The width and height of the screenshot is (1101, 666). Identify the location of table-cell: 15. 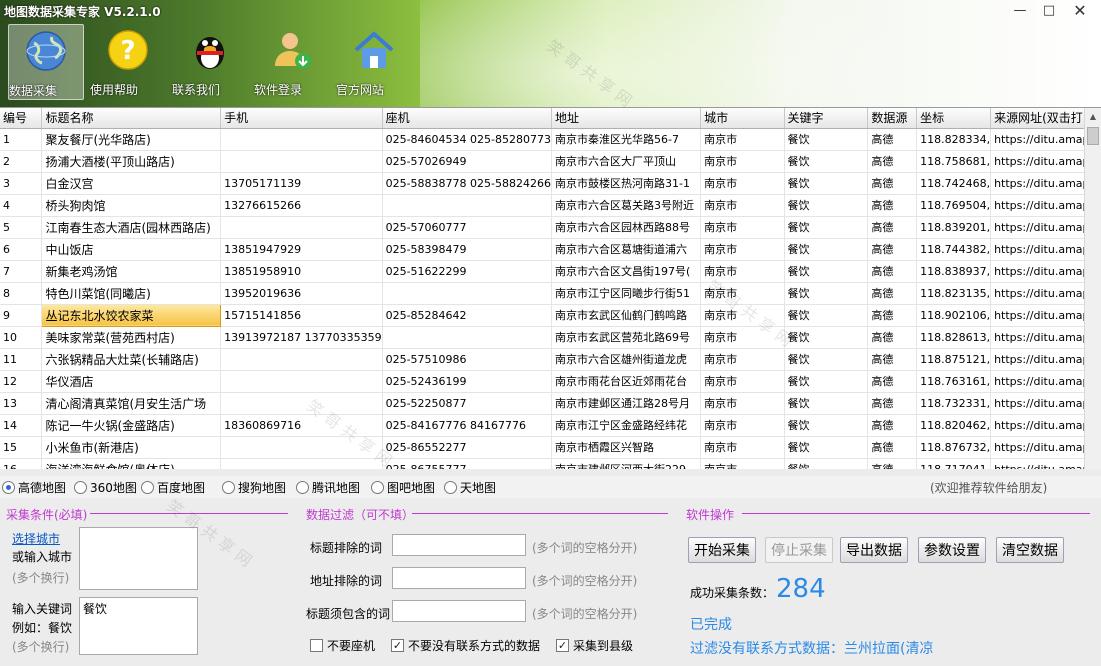
(21, 447).